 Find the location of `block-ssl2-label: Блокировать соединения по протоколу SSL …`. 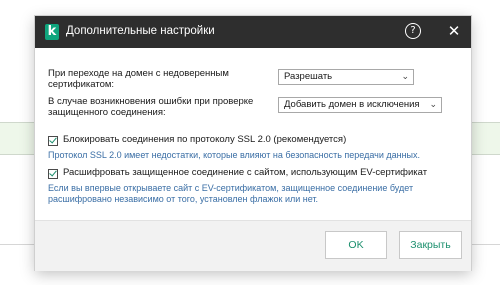

block-ssl2-label: Блокировать соединения по протоколу SSL … is located at coordinates (204, 139).